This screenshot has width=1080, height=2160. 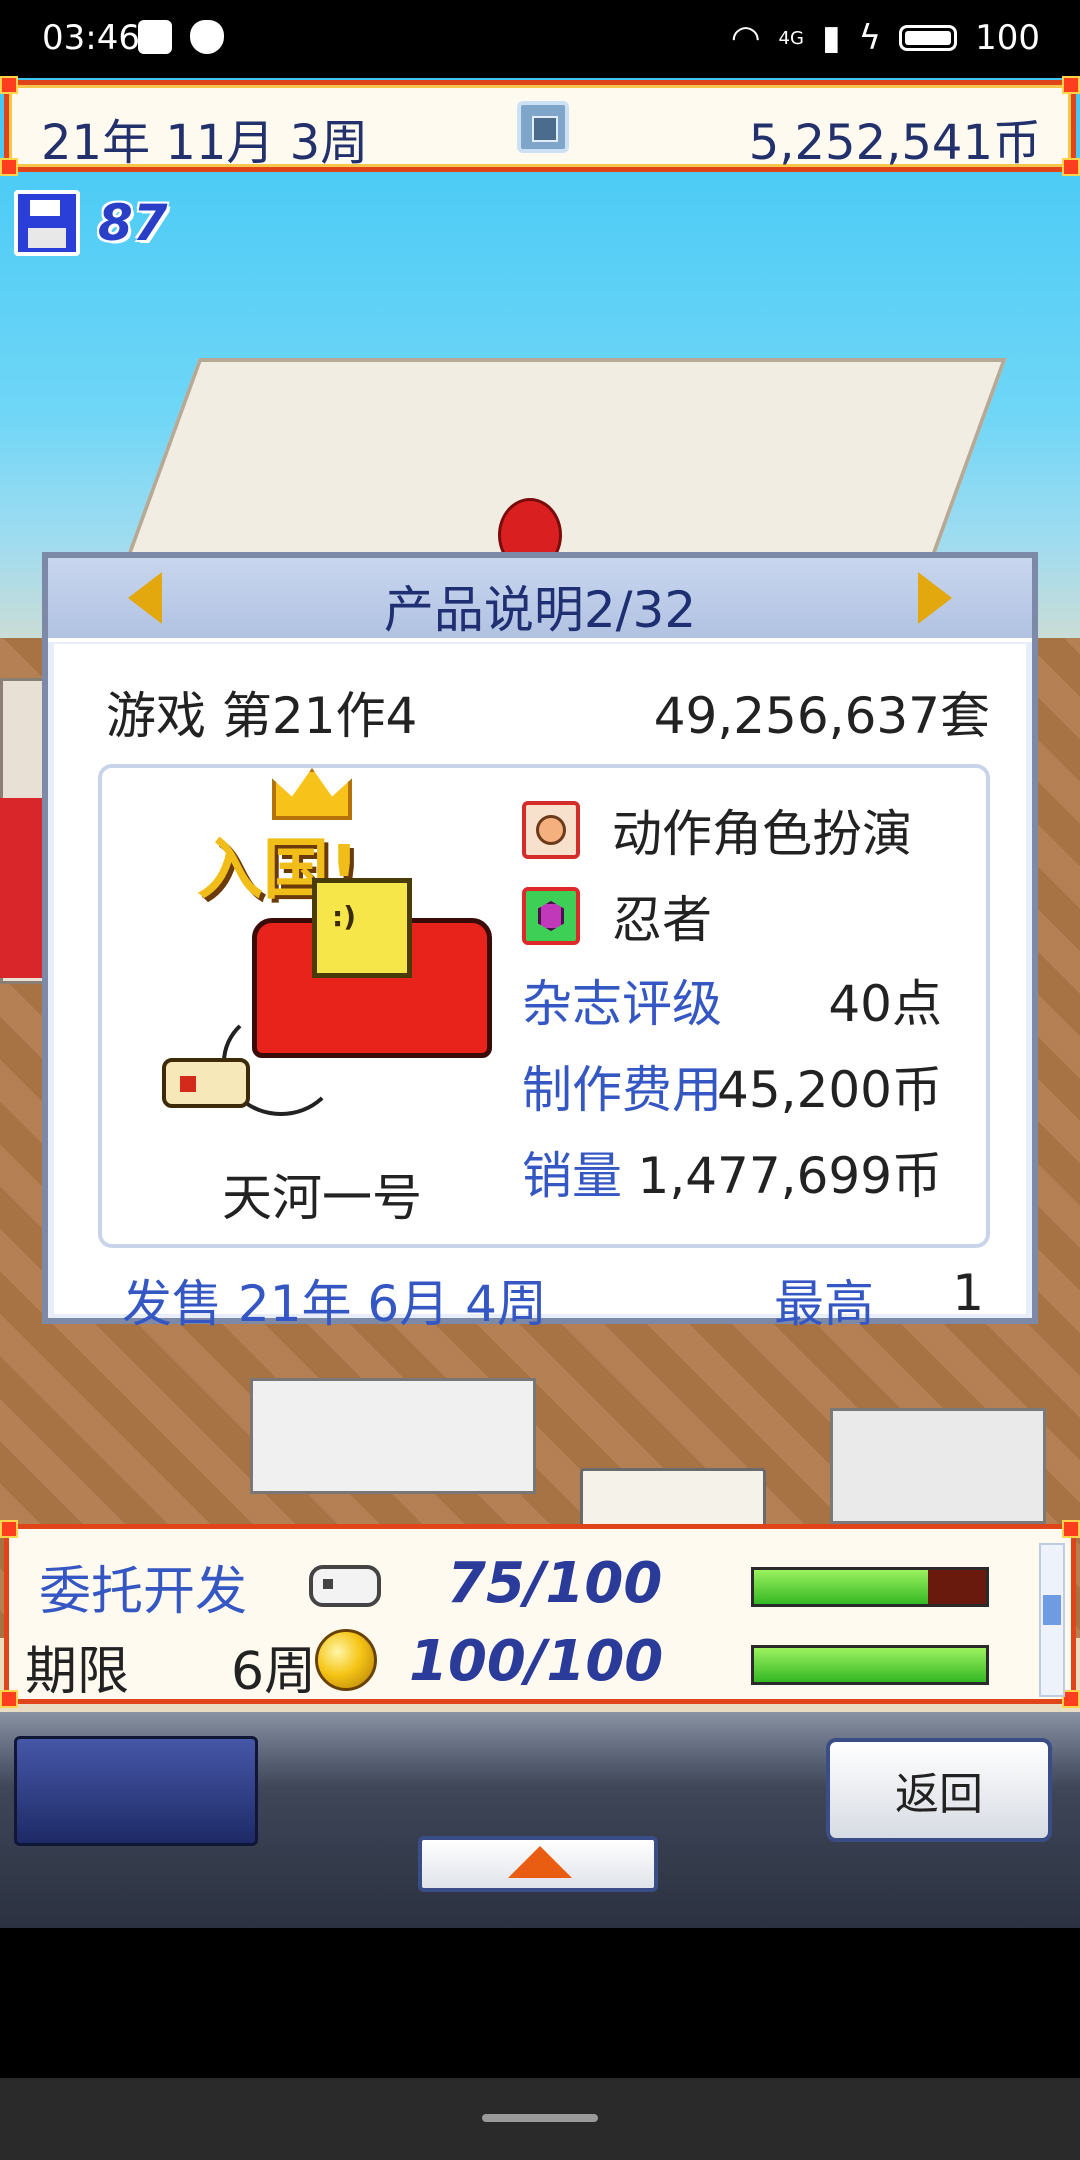 What do you see at coordinates (928, 38) in the screenshot?
I see `battery-icon` at bounding box center [928, 38].